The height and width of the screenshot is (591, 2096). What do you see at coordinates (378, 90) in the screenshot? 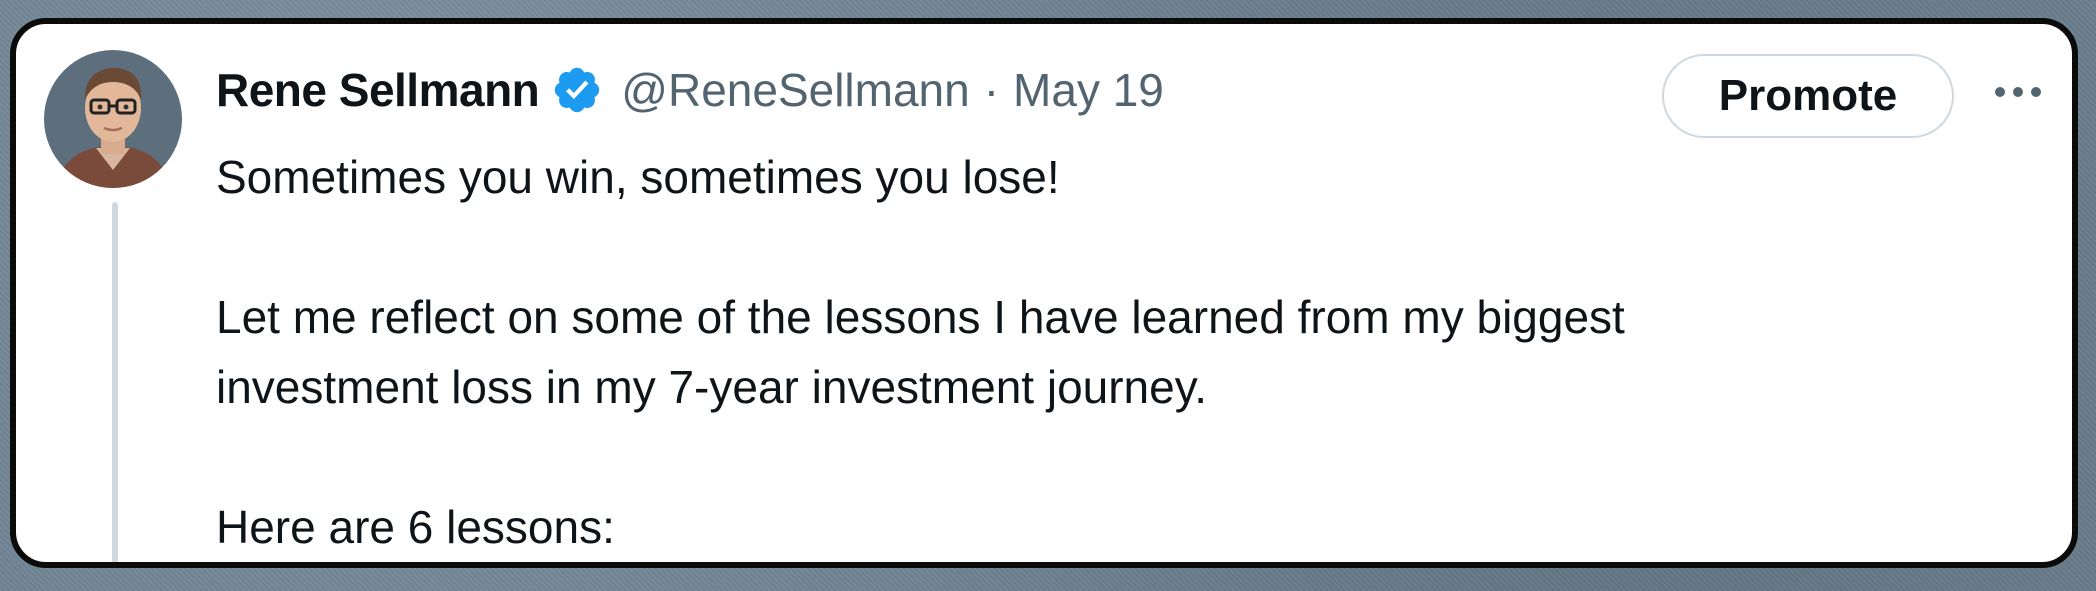
I see `author-name: Rene Sellmann` at bounding box center [378, 90].